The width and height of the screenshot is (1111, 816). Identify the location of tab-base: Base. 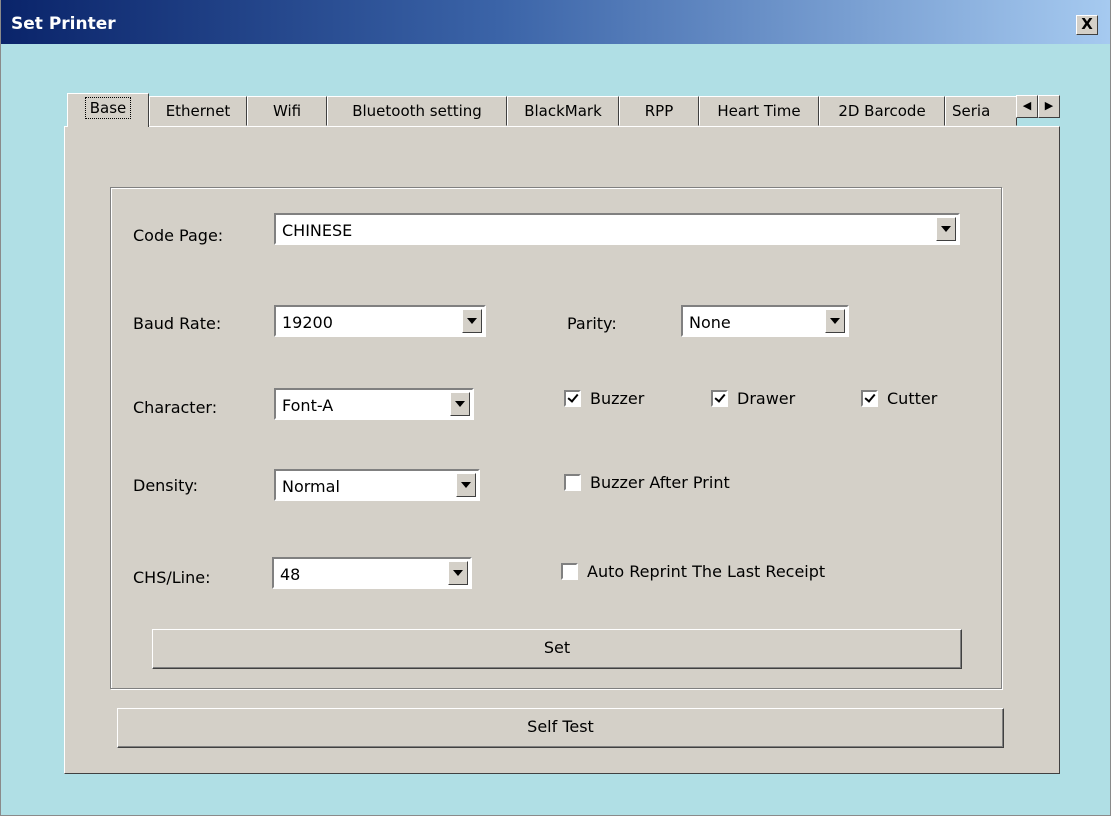
(108, 110).